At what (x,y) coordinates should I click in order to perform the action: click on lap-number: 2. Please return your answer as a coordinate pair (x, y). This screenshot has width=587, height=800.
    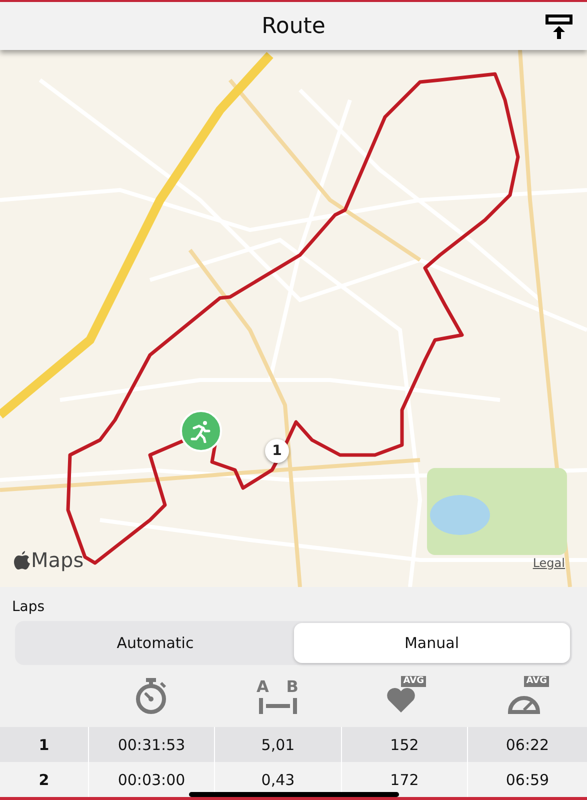
    Looking at the image, I should click on (44, 780).